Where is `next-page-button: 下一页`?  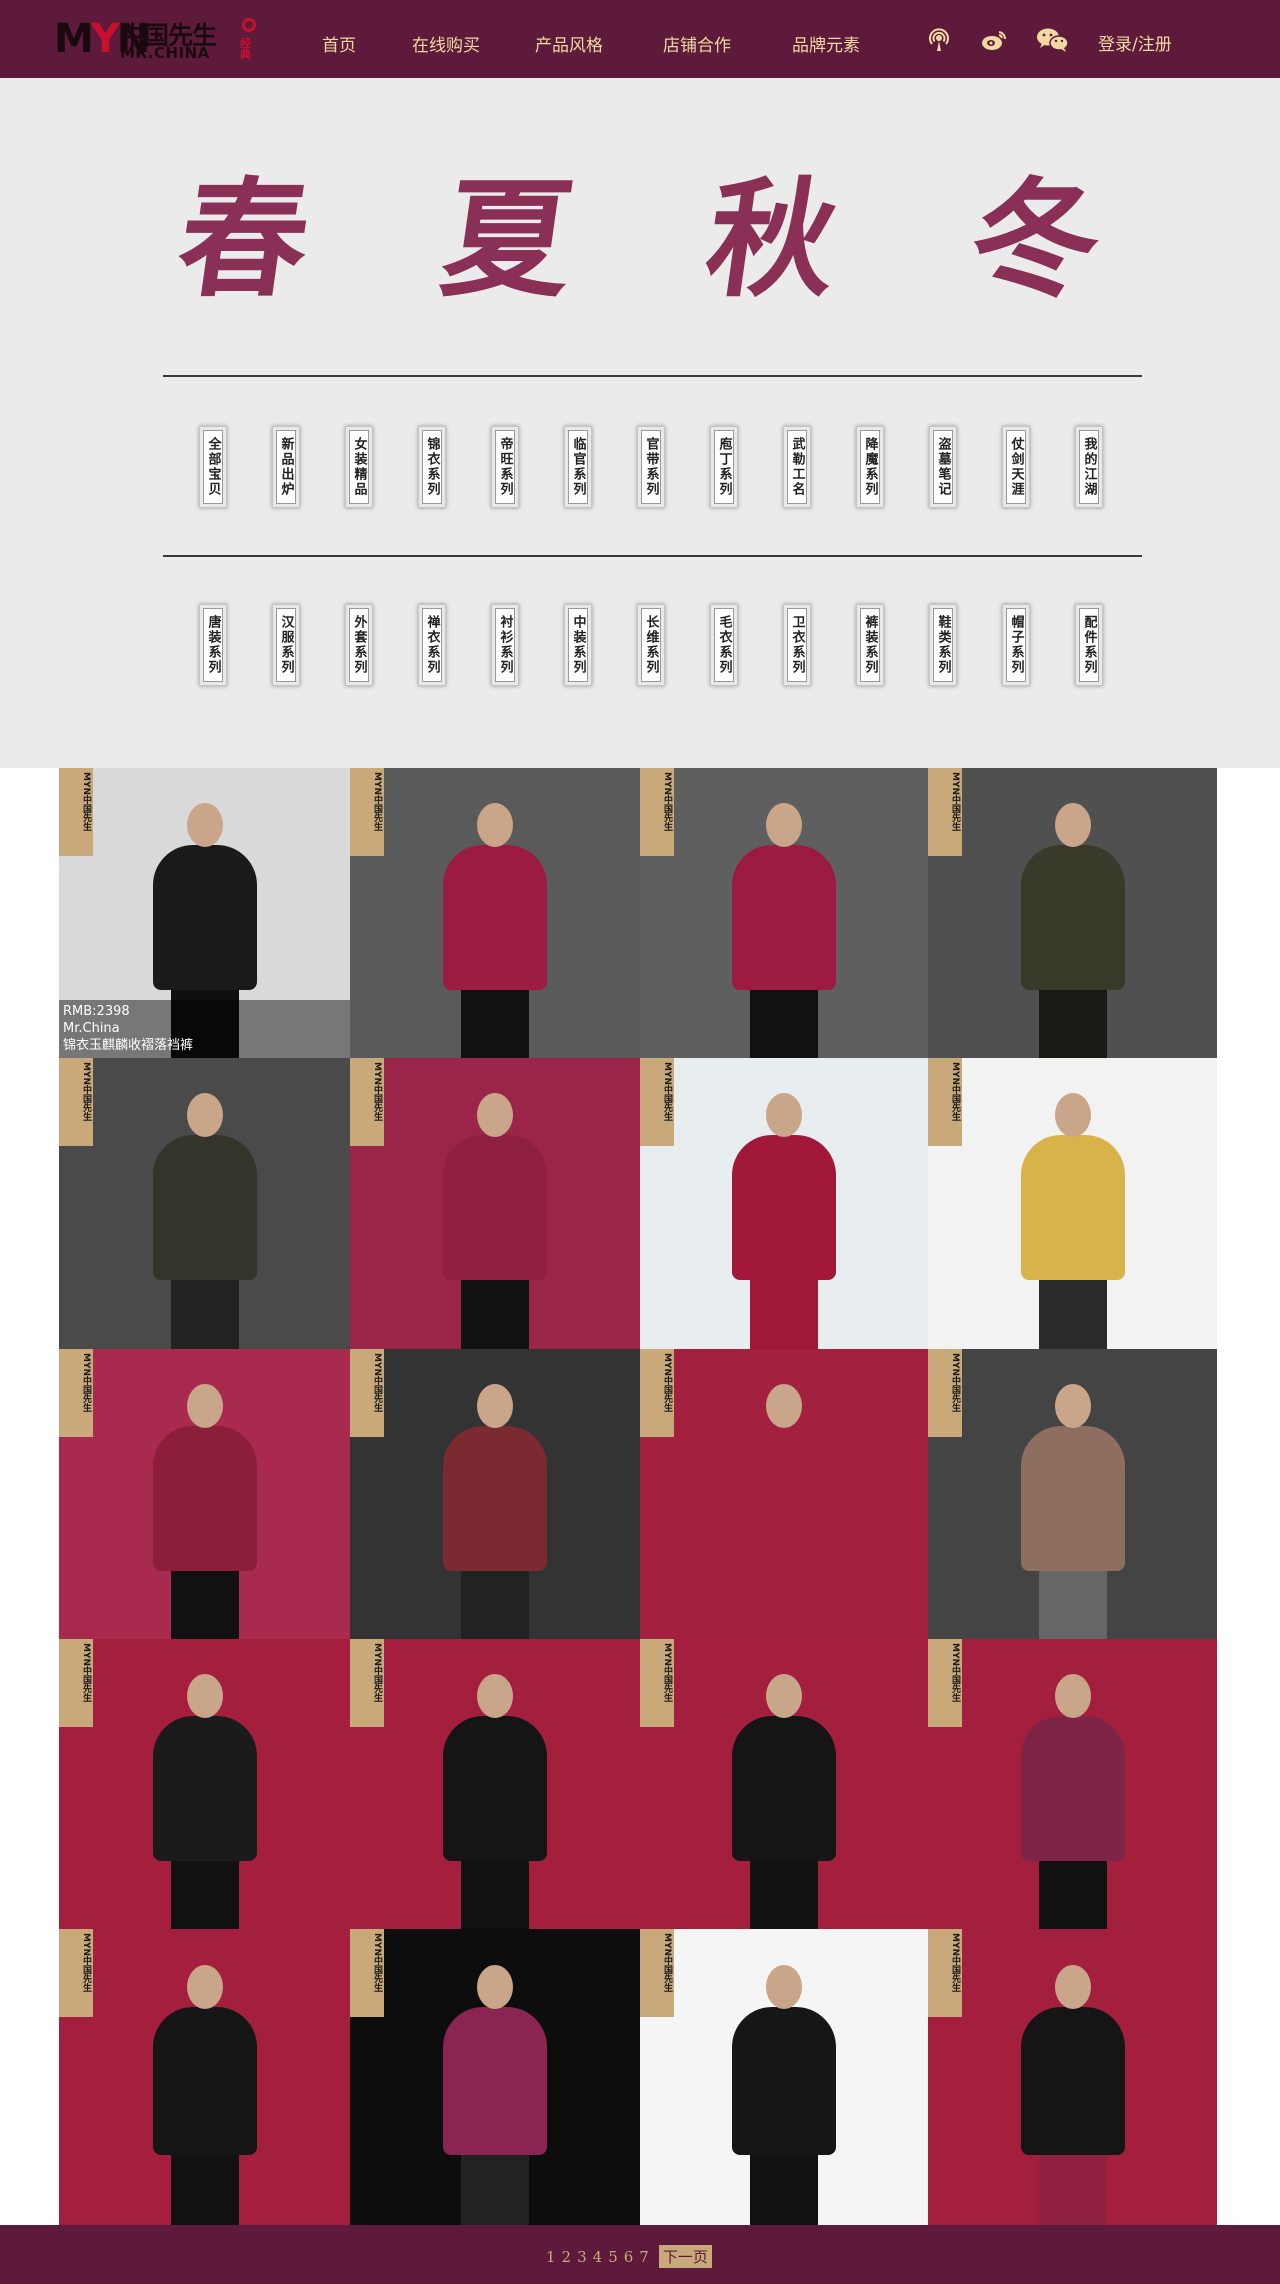 next-page-button: 下一页 is located at coordinates (685, 2256).